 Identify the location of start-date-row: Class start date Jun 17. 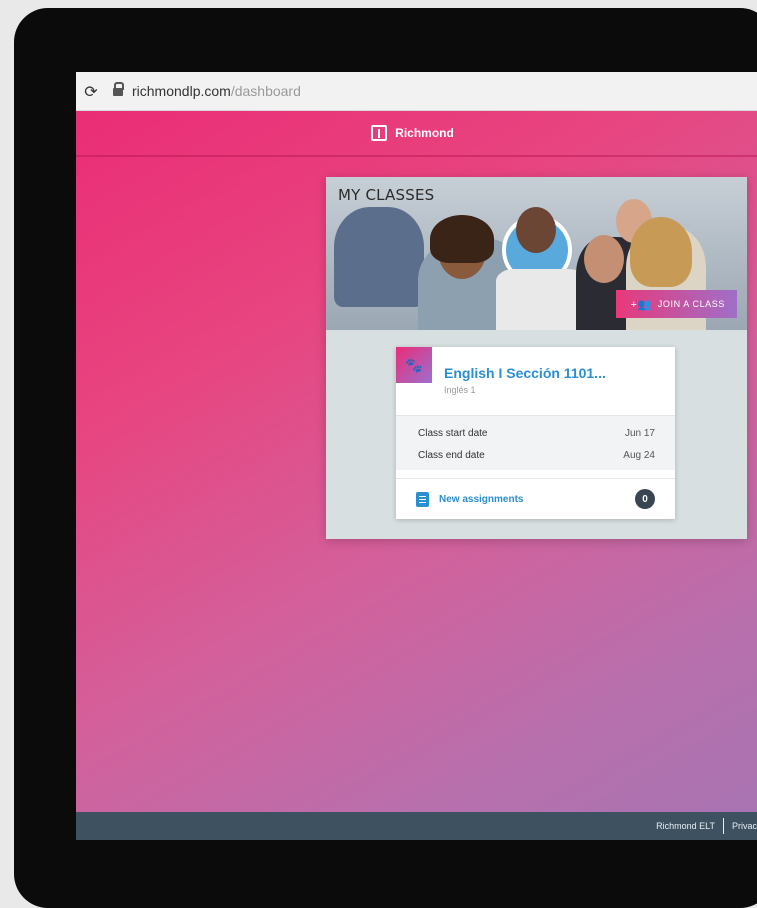
(535, 433).